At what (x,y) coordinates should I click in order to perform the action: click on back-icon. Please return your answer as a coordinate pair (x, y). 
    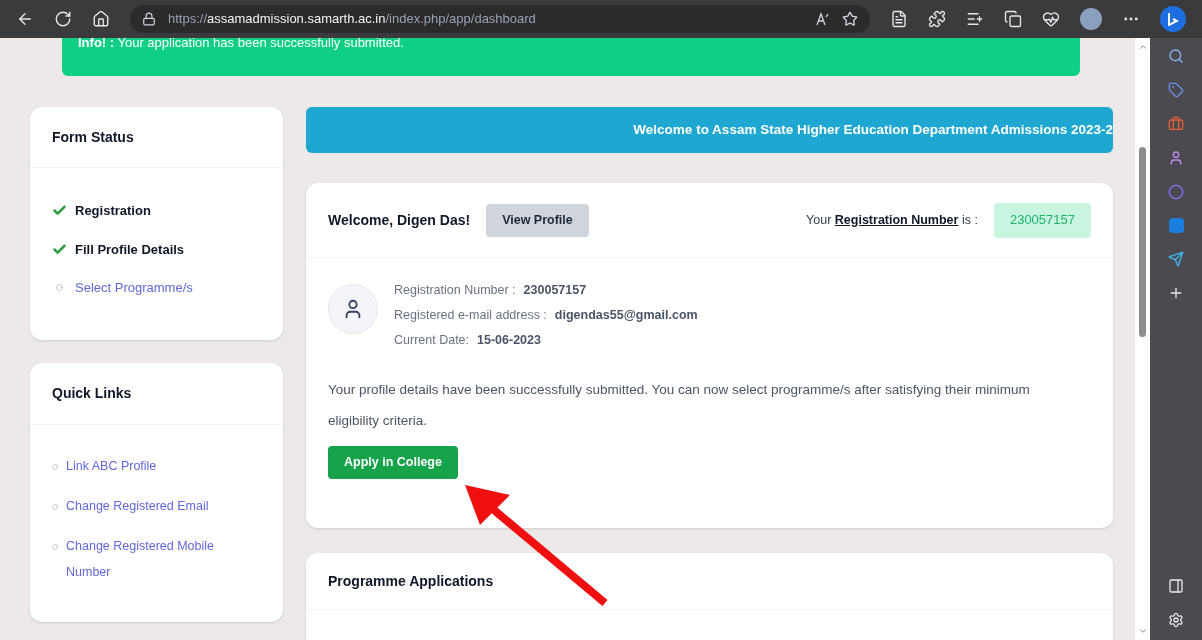
    Looking at the image, I should click on (25, 19).